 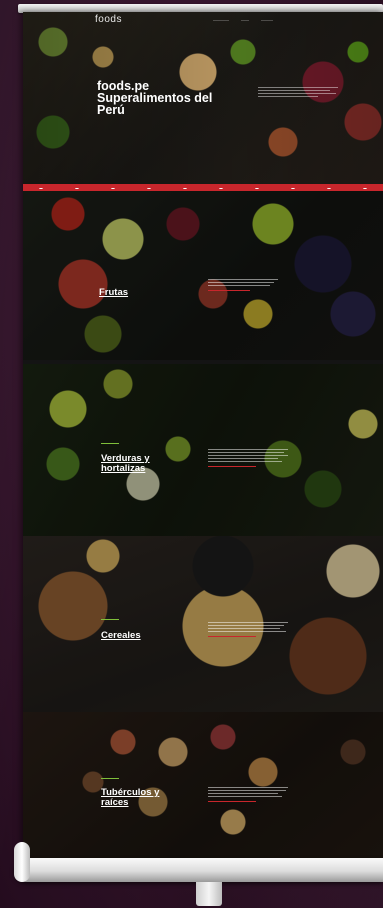 What do you see at coordinates (198, 870) in the screenshot?
I see `banner-stand-base` at bounding box center [198, 870].